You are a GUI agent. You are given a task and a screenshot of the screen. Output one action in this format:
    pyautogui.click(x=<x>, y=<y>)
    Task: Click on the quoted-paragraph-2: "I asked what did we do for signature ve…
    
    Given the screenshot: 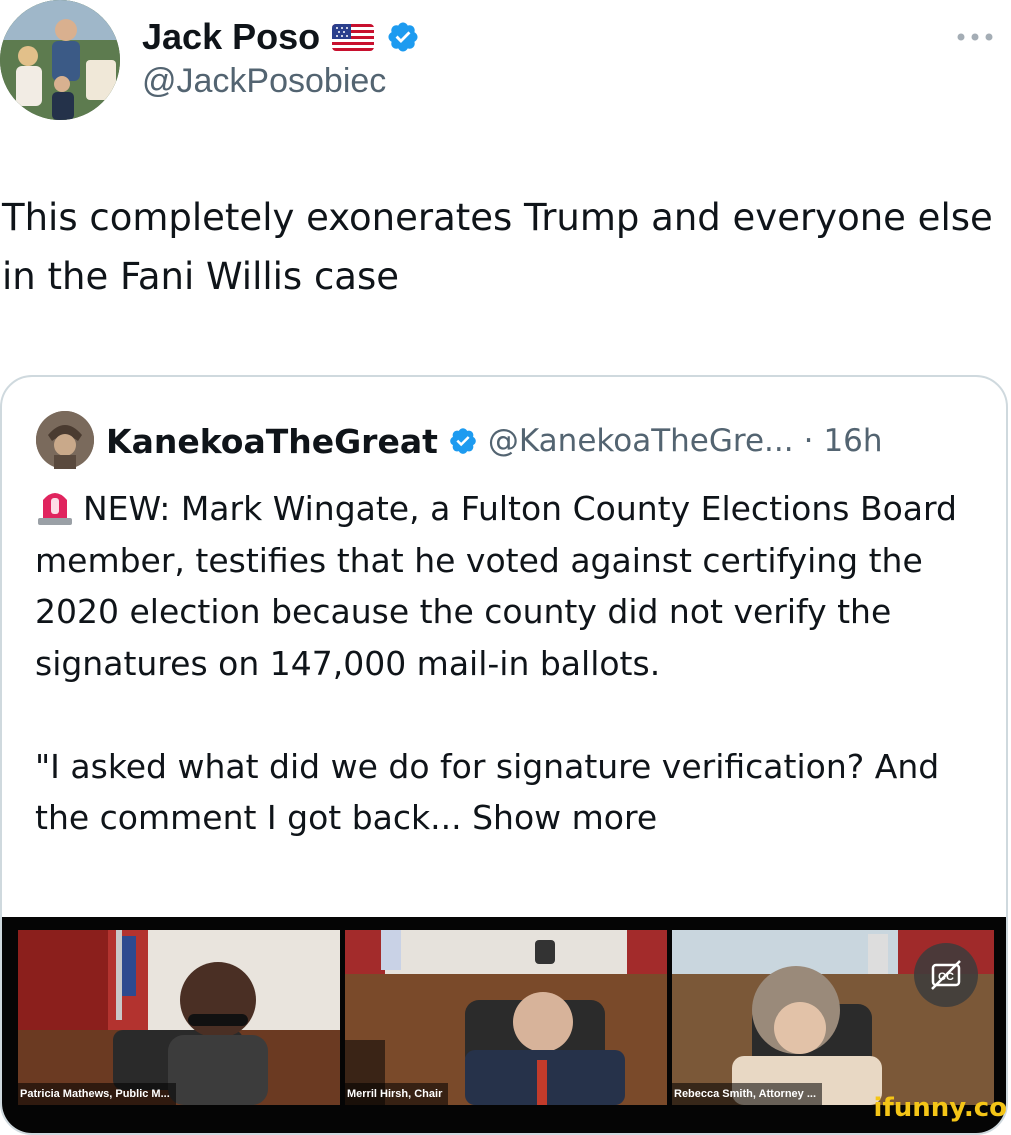 What is the action you would take?
    pyautogui.click(x=510, y=792)
    